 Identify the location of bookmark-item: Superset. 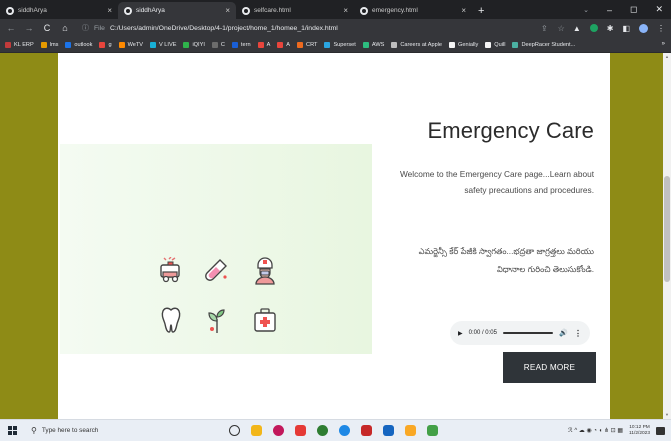
(340, 44).